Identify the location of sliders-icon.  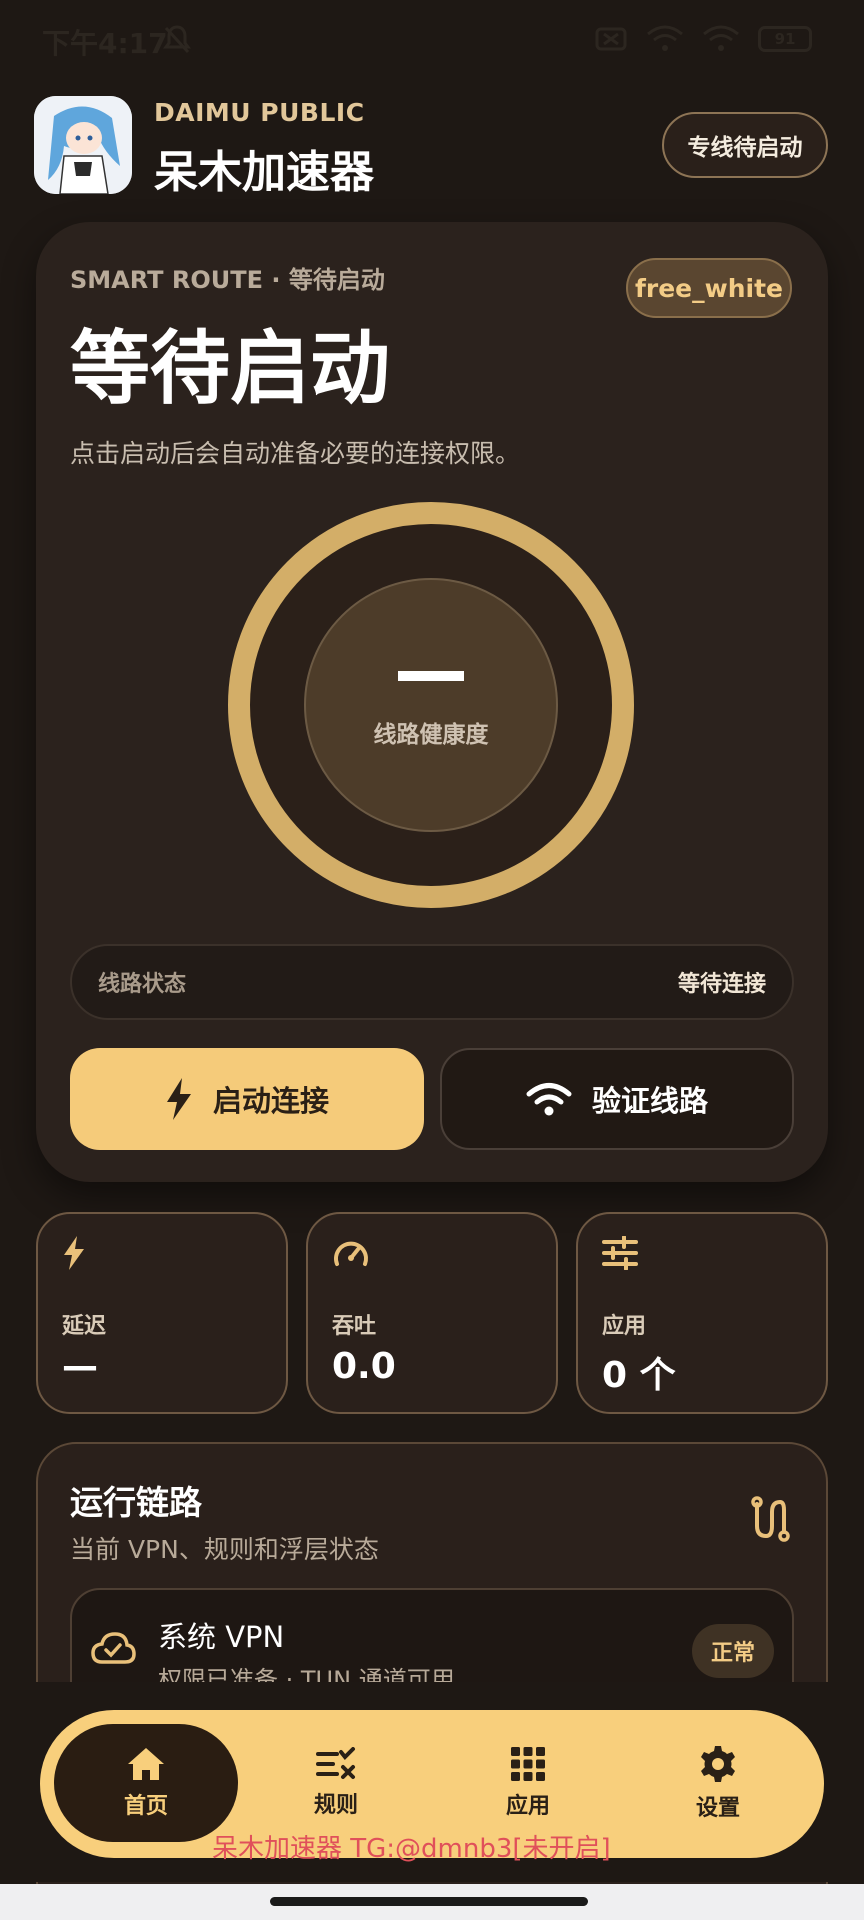
(620, 1254).